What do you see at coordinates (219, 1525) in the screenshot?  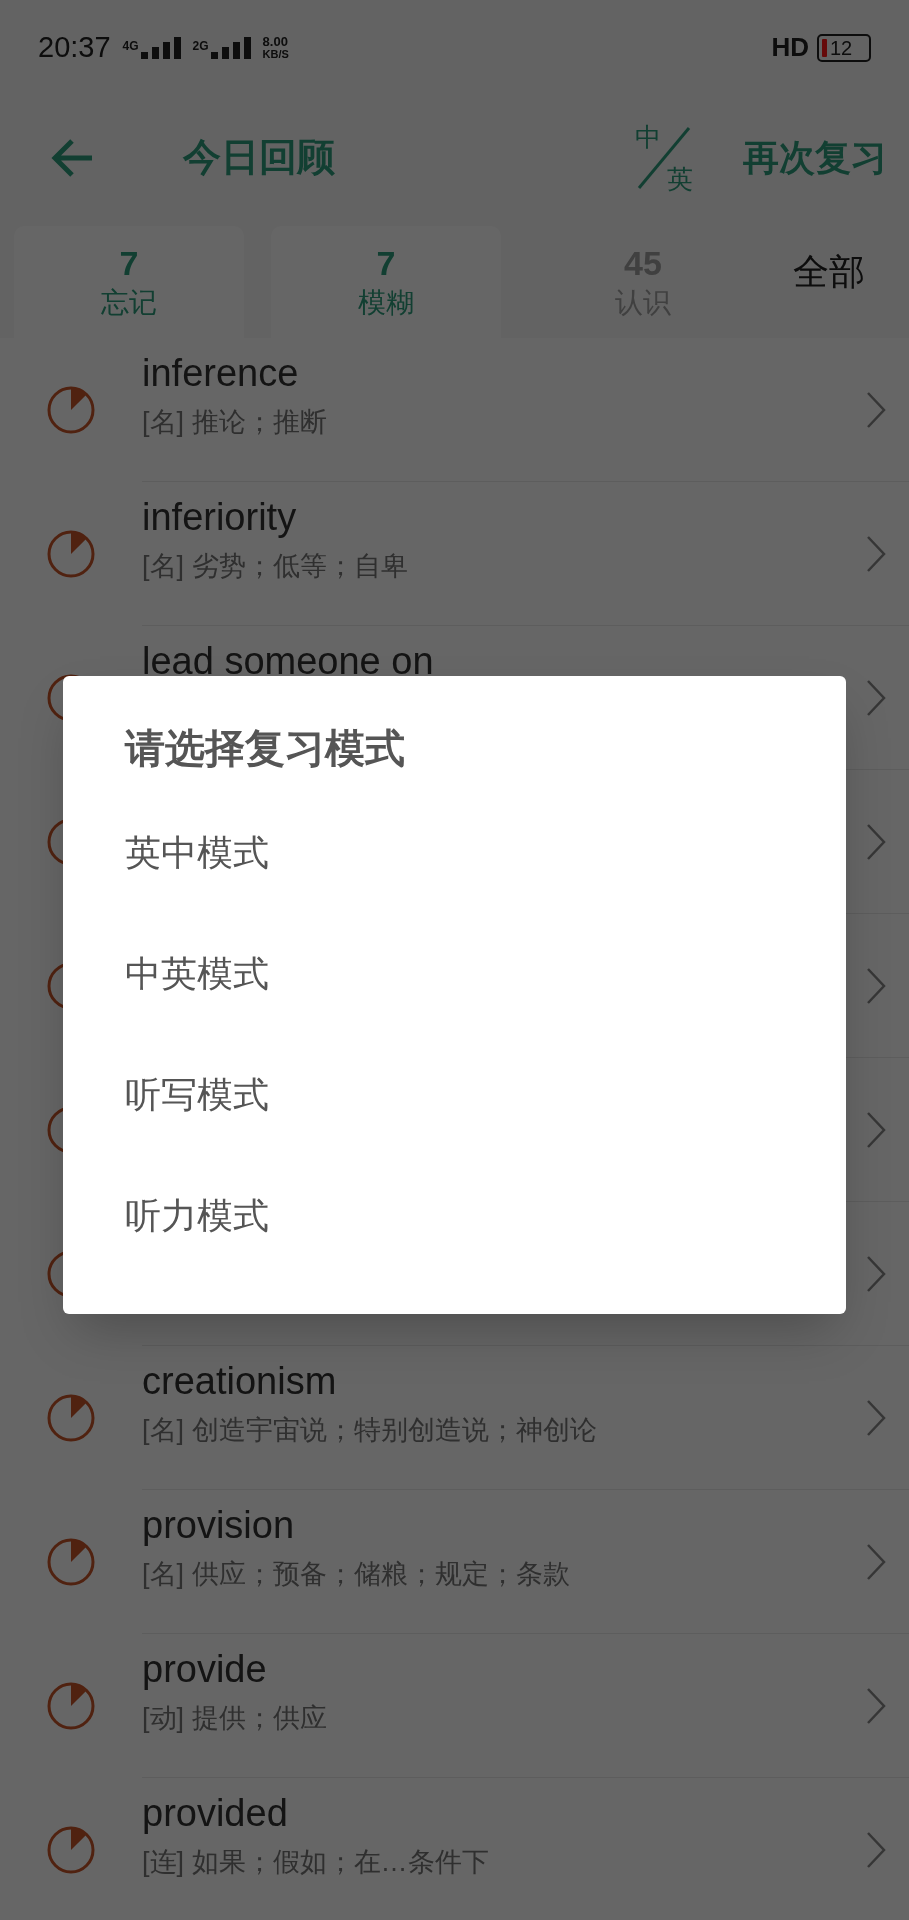 I see `word: provision` at bounding box center [219, 1525].